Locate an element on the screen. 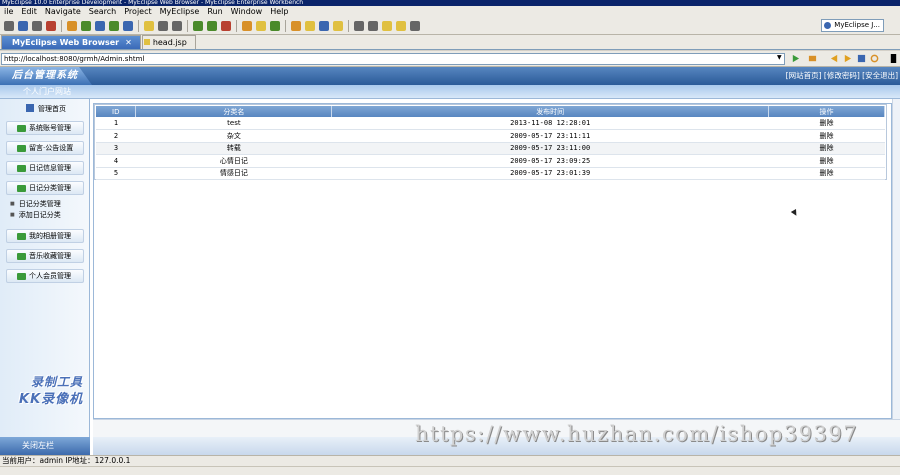  sidebar-item-label: 我的相册管理 is located at coordinates (50, 236).